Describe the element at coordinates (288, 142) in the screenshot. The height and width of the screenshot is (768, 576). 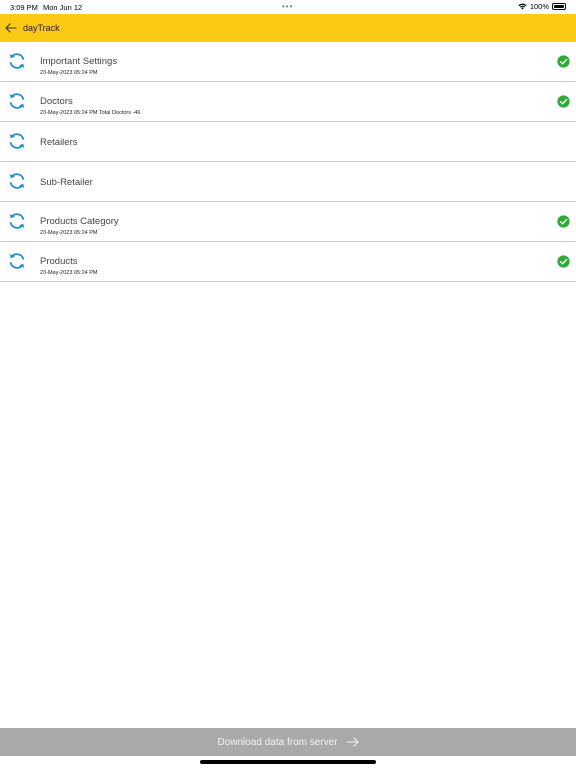
I see `sync-row: Retailers` at that location.